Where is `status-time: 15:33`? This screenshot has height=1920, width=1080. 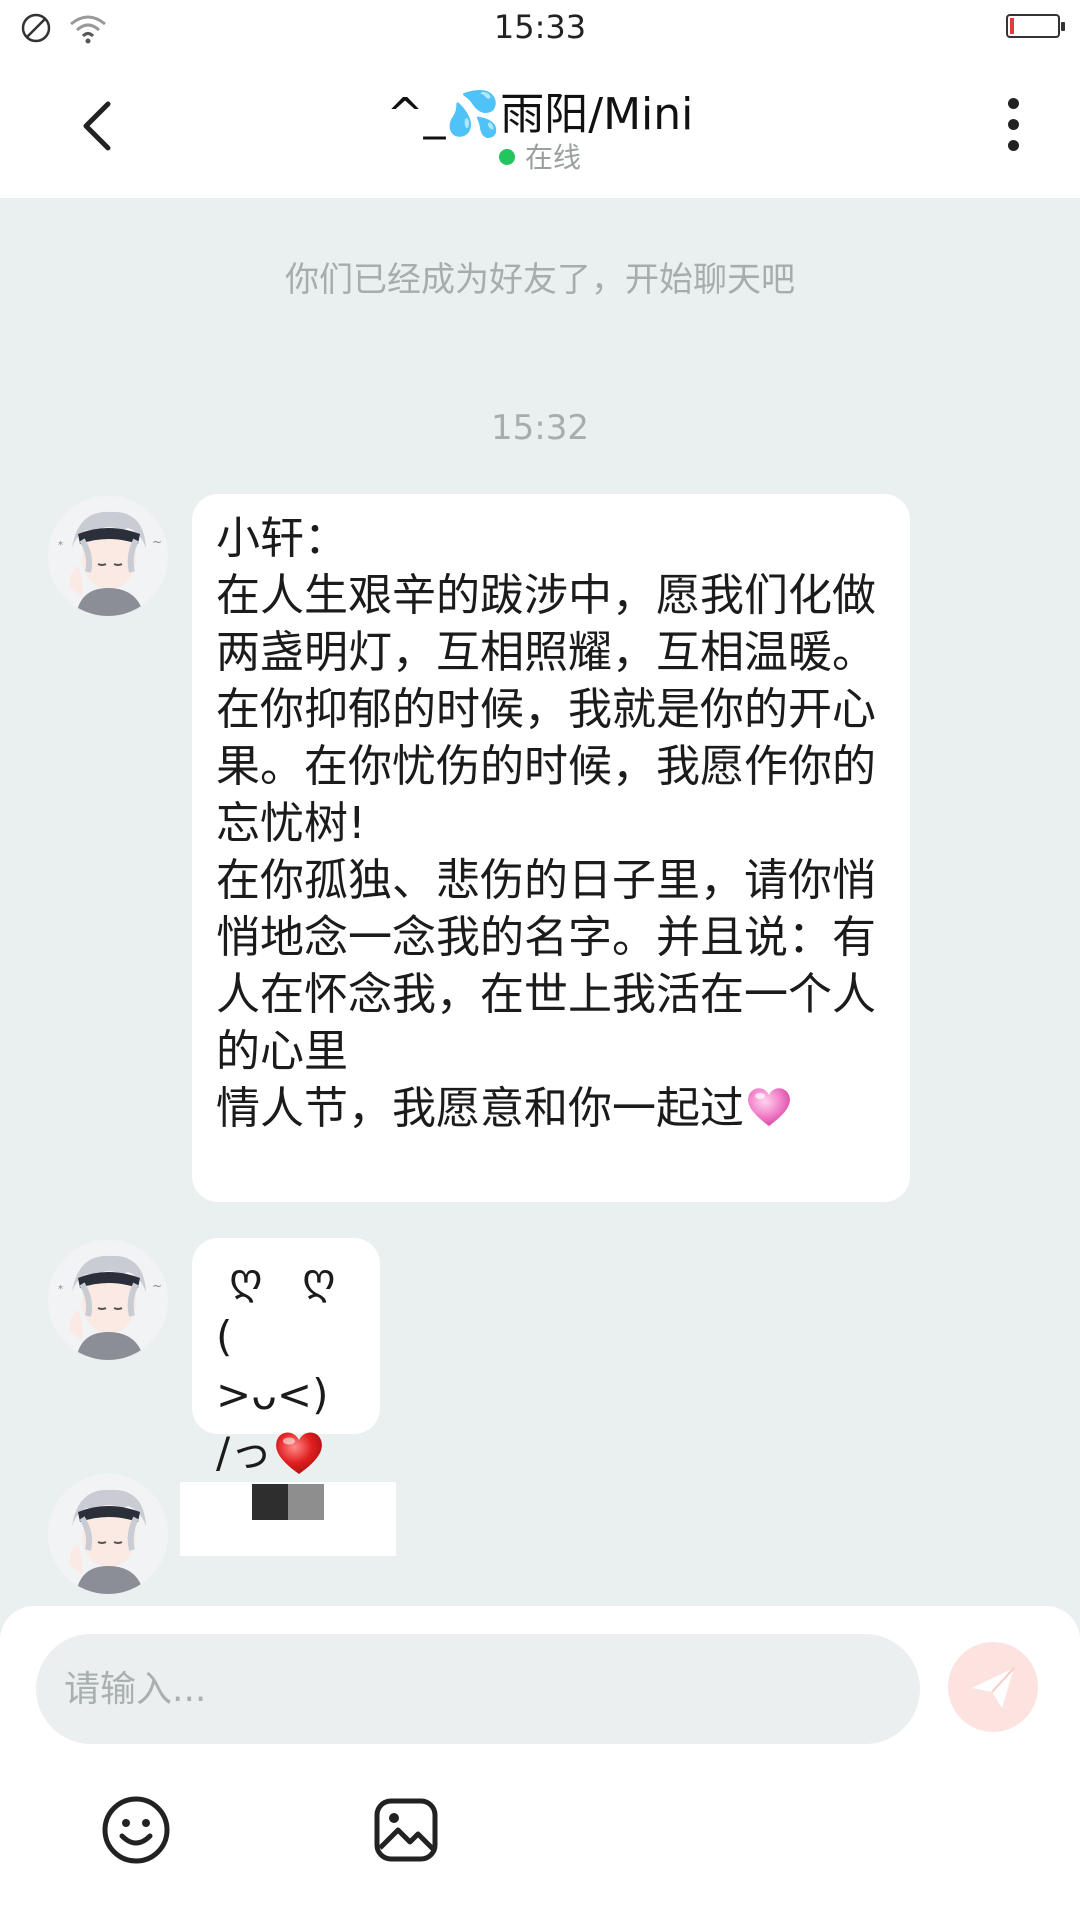 status-time: 15:33 is located at coordinates (540, 27).